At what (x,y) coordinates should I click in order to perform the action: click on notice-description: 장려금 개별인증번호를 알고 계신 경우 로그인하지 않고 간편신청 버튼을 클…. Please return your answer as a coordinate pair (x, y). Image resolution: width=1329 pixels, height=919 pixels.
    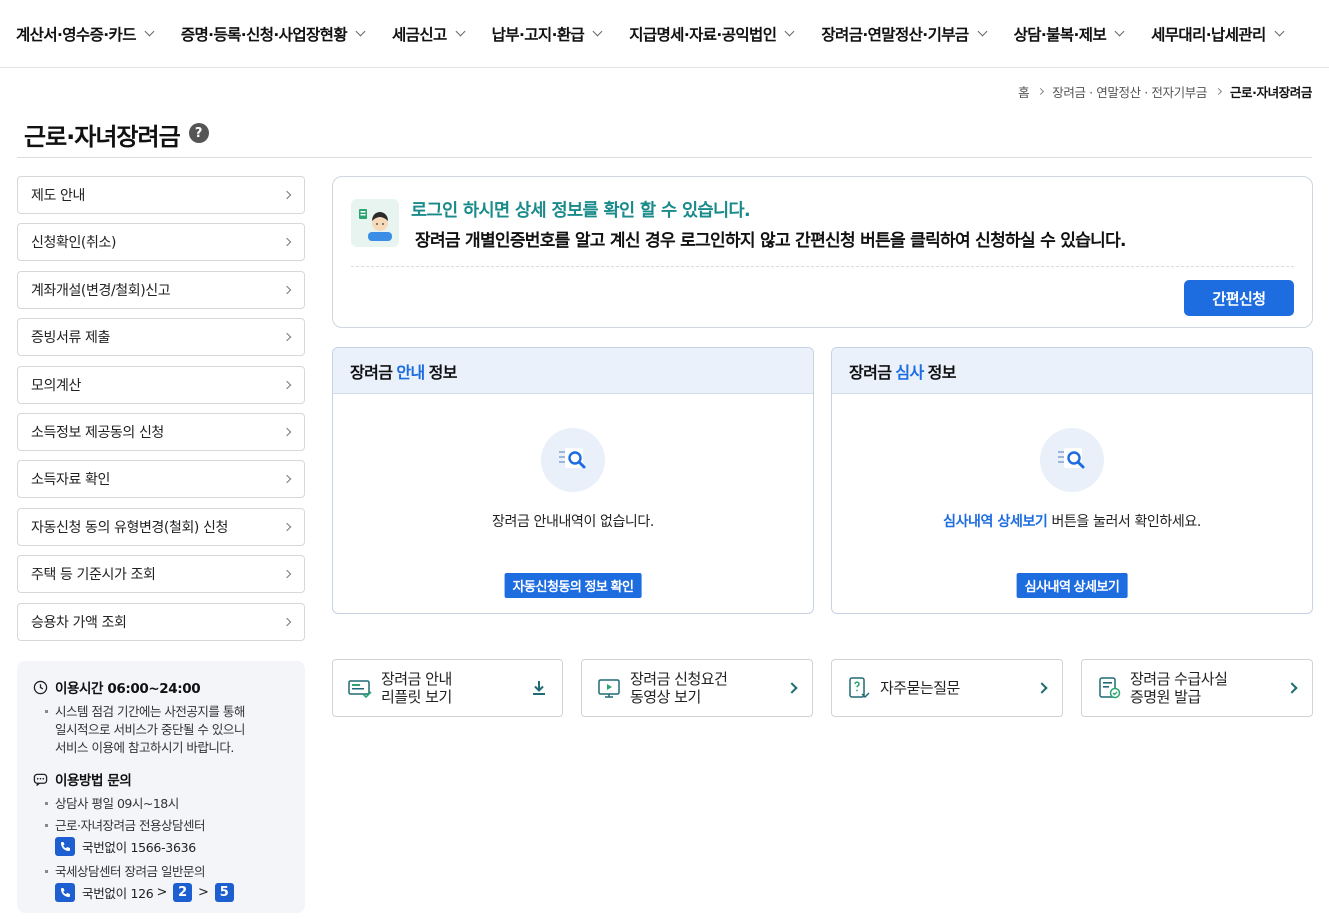
    Looking at the image, I should click on (771, 241).